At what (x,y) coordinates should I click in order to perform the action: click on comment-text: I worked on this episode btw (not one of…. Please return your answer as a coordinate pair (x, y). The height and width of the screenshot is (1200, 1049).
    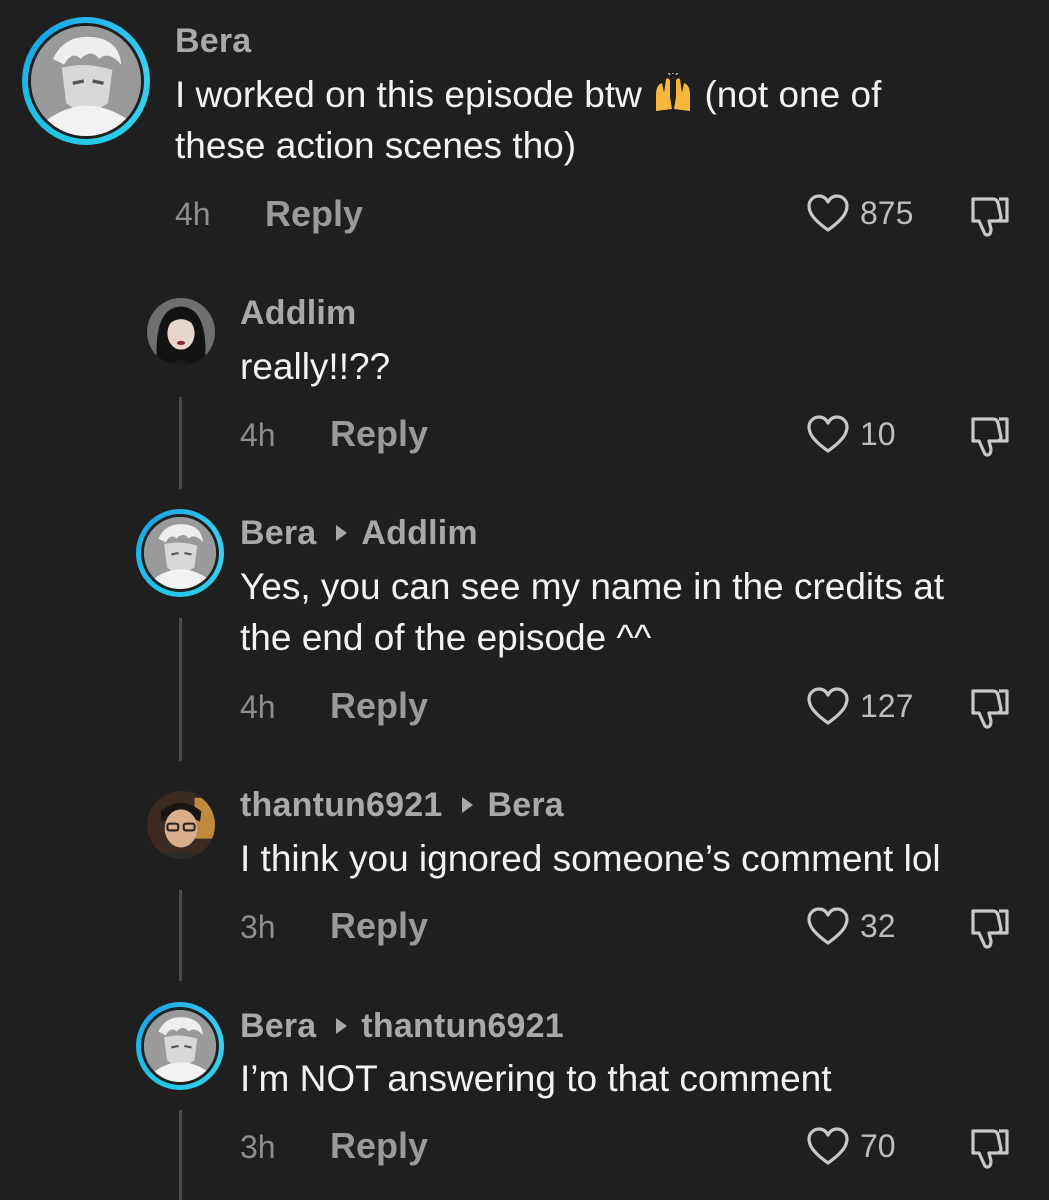
    Looking at the image, I should click on (585, 120).